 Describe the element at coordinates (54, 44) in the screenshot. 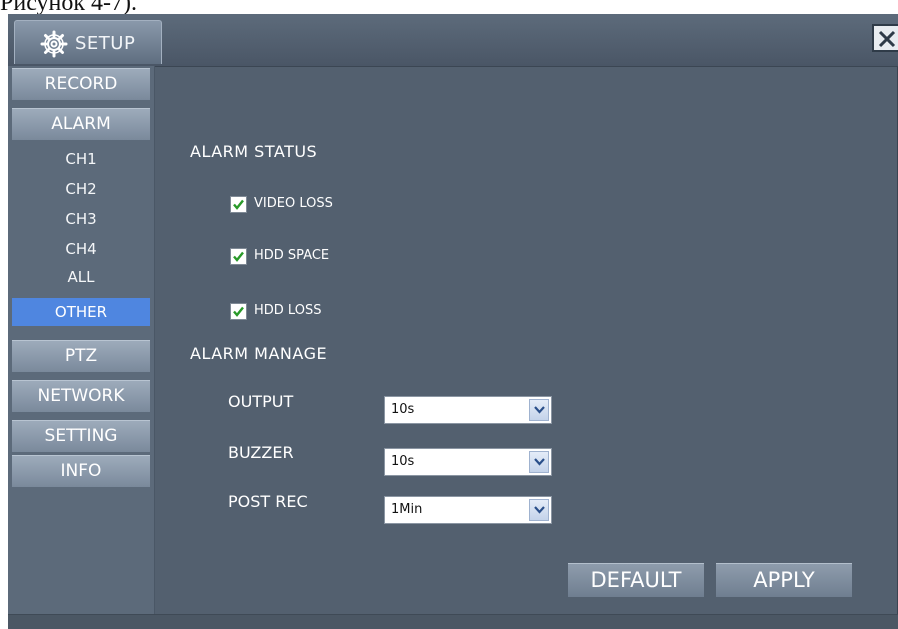

I see `gear-icon` at that location.